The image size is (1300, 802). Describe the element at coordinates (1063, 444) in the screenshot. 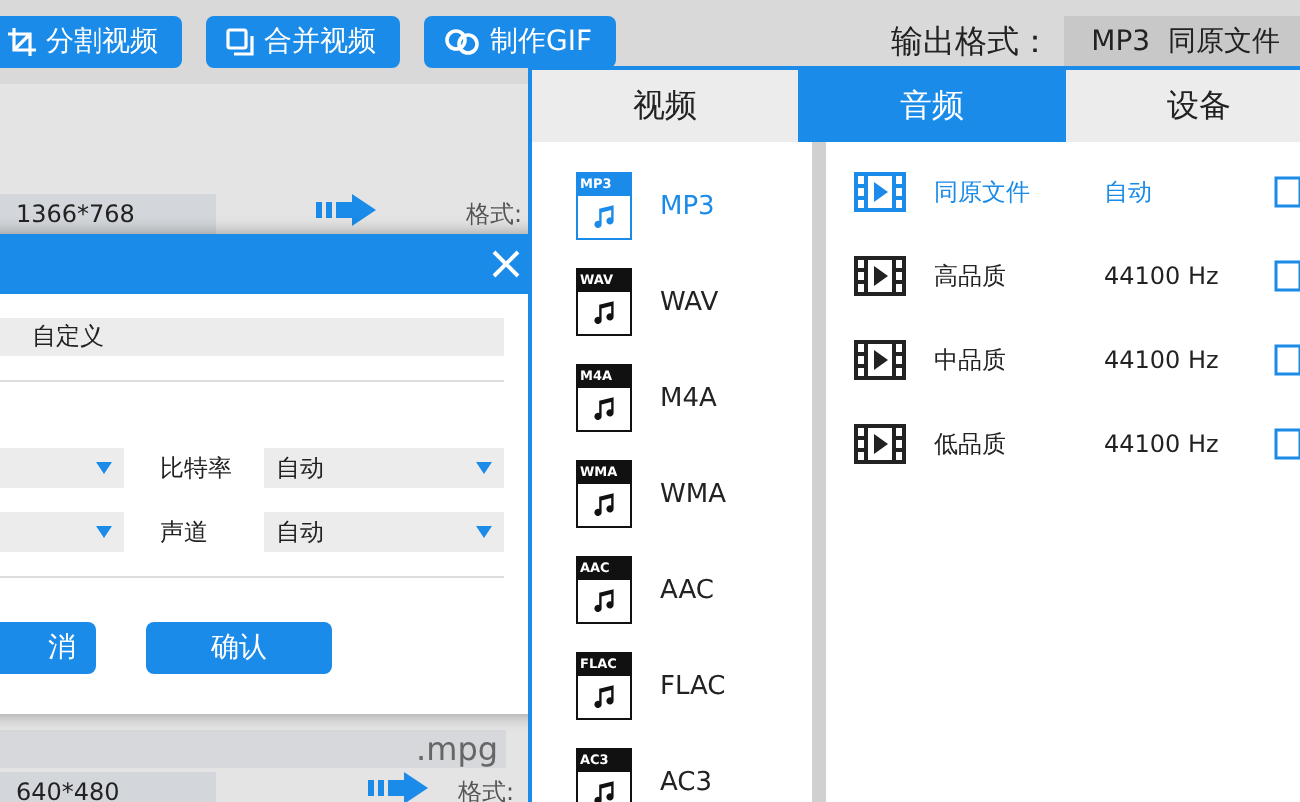

I see `preset-item: 低品质 44100 Hz` at that location.